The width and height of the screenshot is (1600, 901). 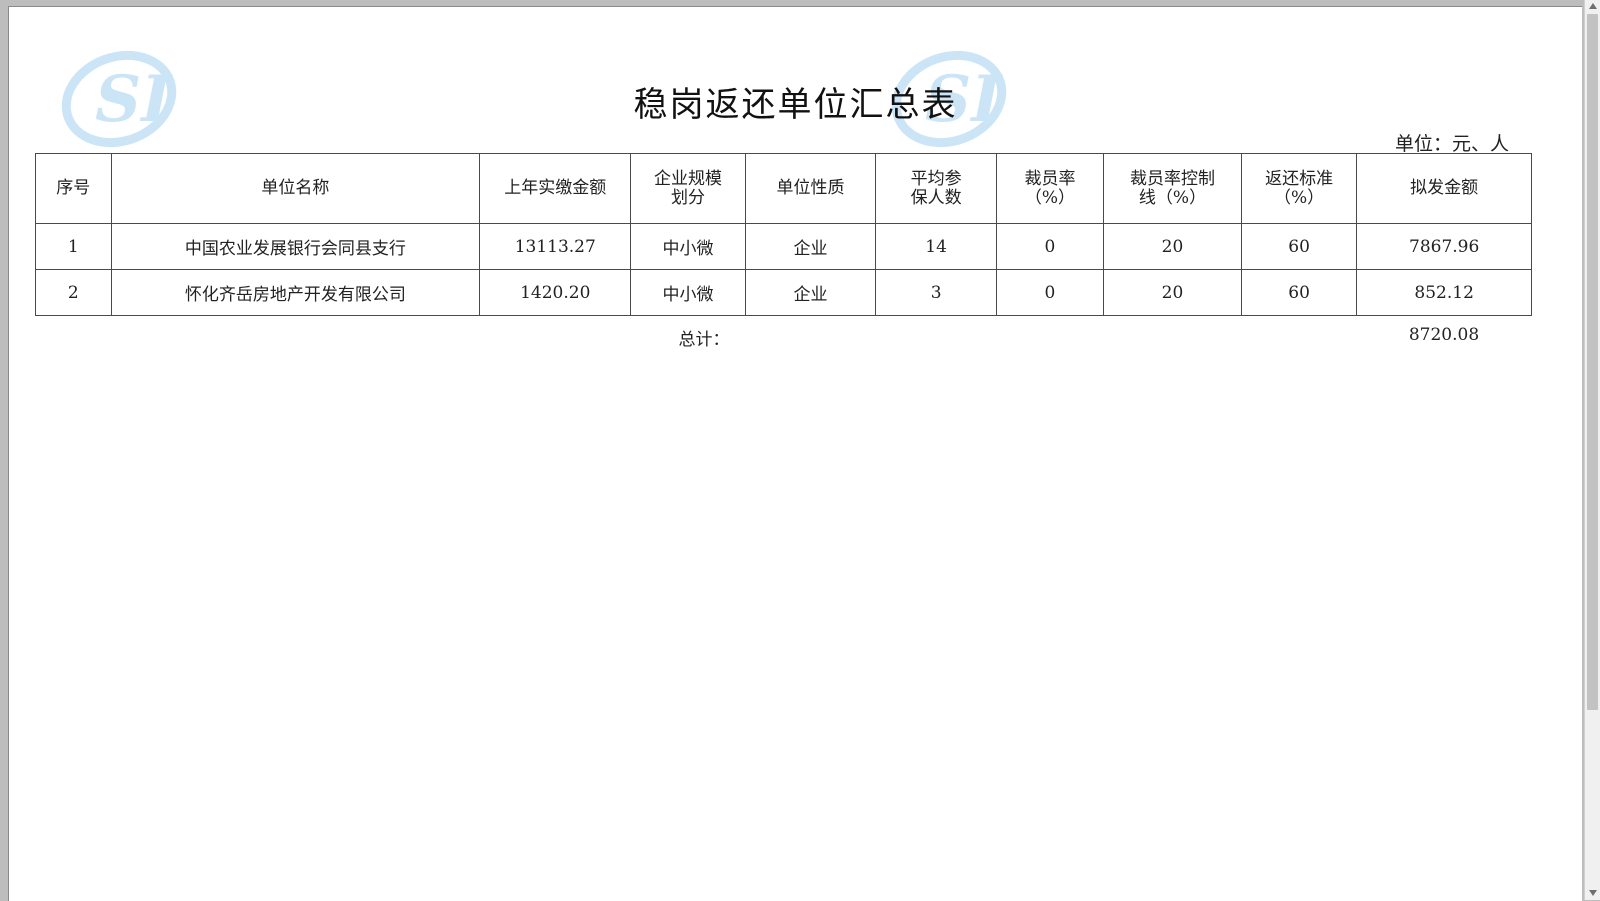 What do you see at coordinates (688, 188) in the screenshot?
I see `header-scale: 企业规模 划分` at bounding box center [688, 188].